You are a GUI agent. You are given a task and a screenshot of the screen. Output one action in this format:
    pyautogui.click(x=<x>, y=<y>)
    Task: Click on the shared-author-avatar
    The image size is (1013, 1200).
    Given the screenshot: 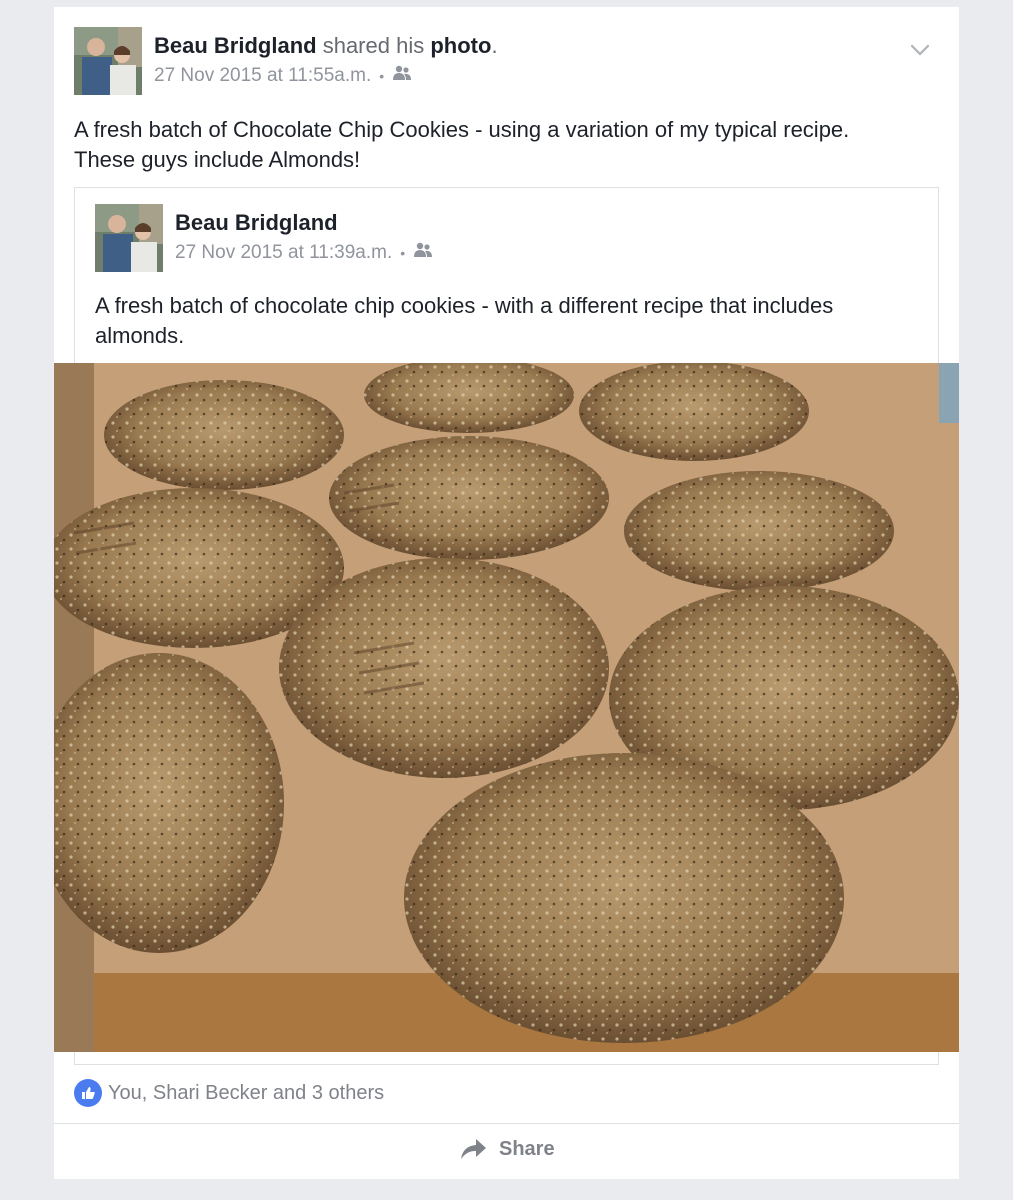 What is the action you would take?
    pyautogui.click(x=129, y=238)
    